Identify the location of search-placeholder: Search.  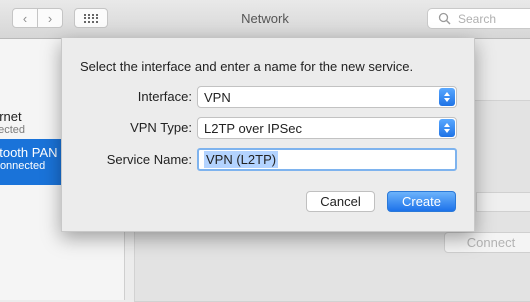
(477, 18).